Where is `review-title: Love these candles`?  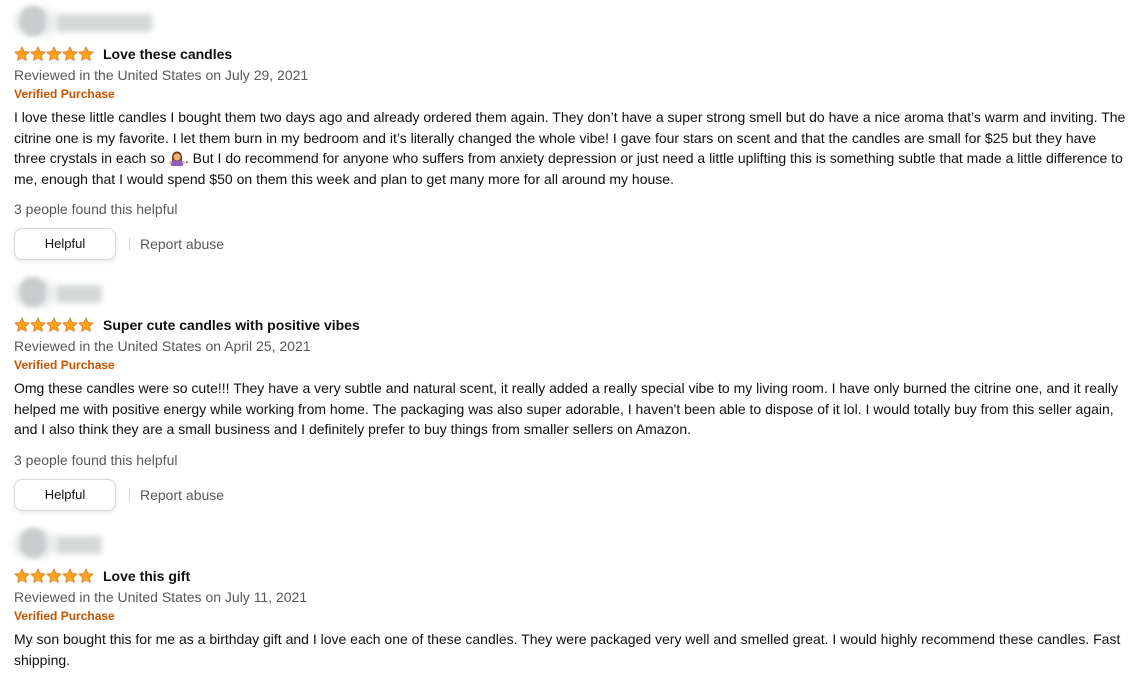 review-title: Love these candles is located at coordinates (167, 54).